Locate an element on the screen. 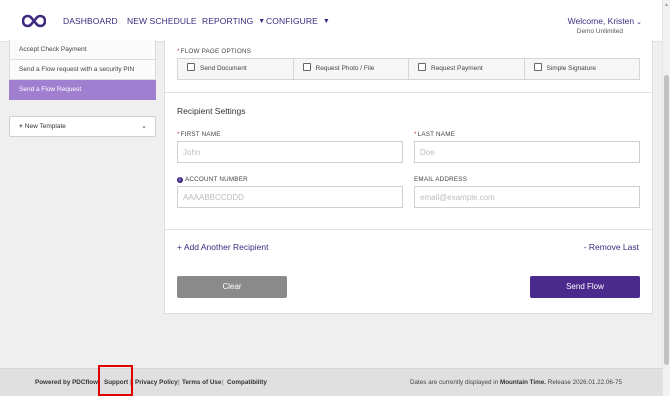 This screenshot has width=670, height=396. send-flow-button: Send Flow is located at coordinates (585, 287).